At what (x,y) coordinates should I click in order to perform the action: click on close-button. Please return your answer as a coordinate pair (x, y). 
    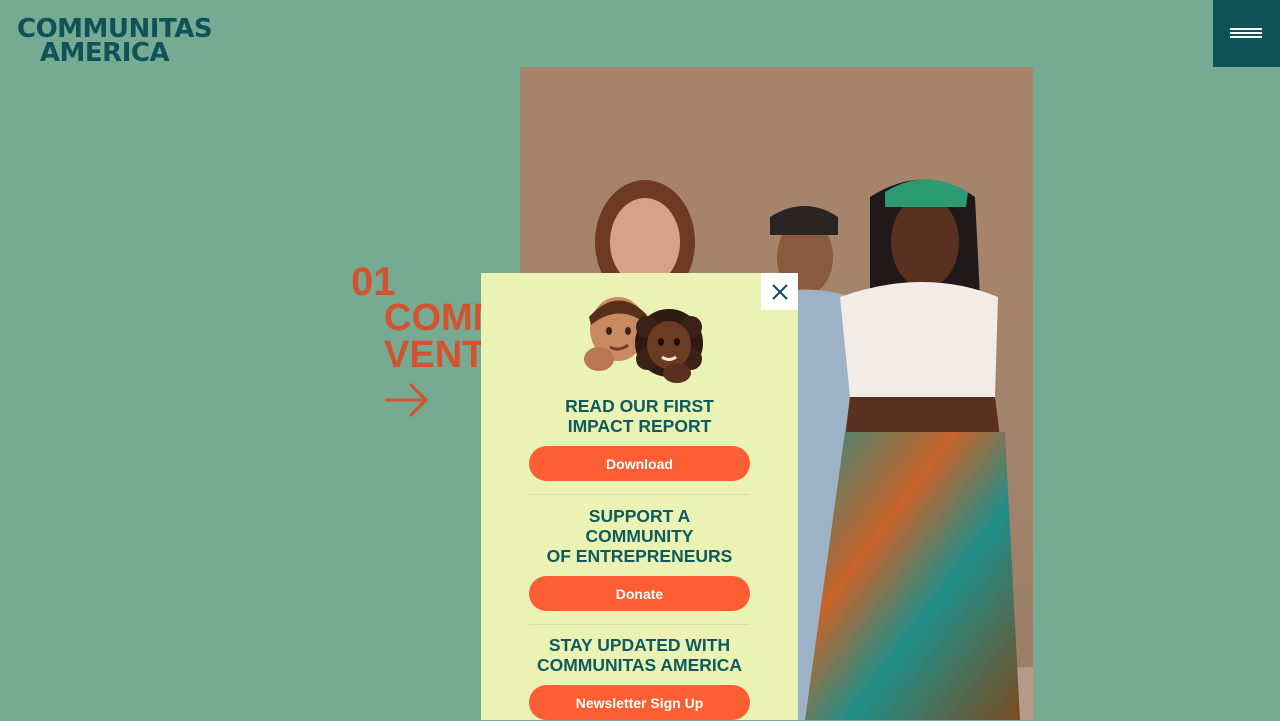
    Looking at the image, I should click on (779, 291).